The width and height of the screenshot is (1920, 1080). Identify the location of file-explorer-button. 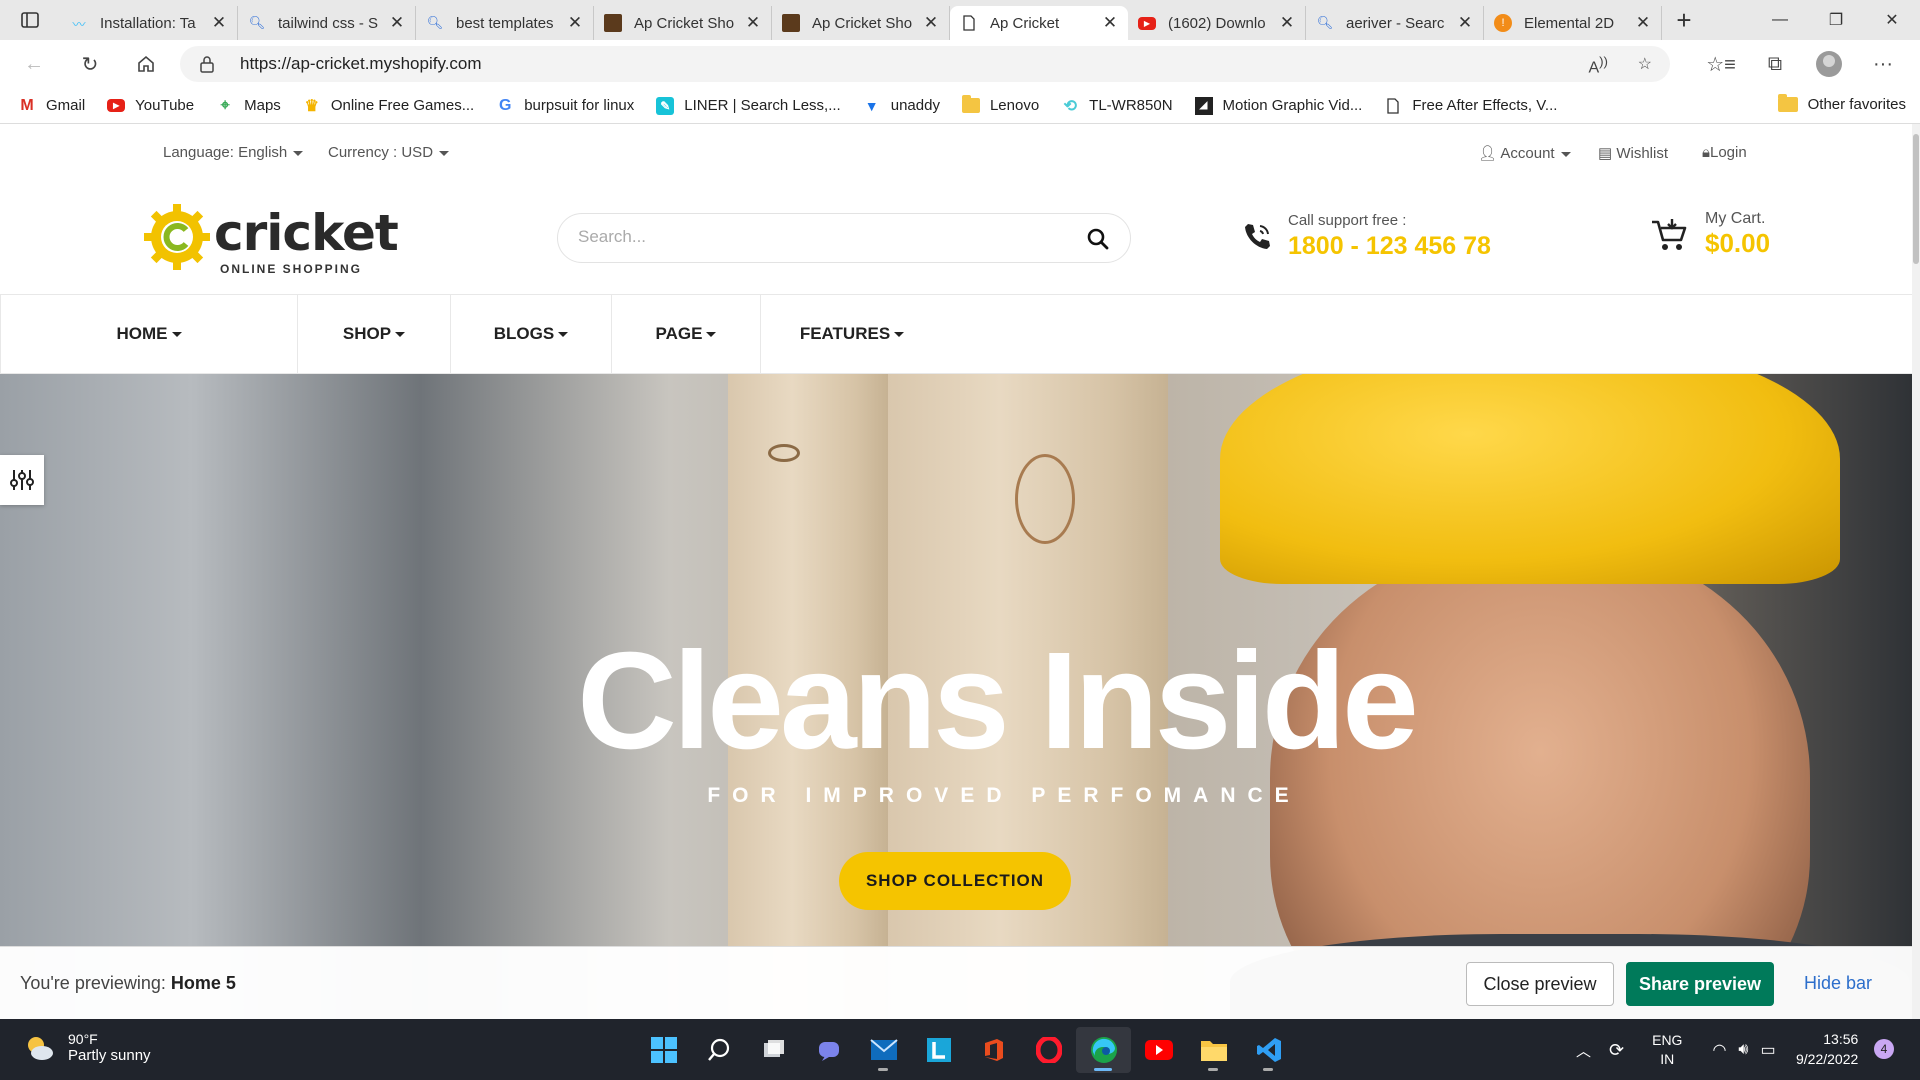
(1213, 1050).